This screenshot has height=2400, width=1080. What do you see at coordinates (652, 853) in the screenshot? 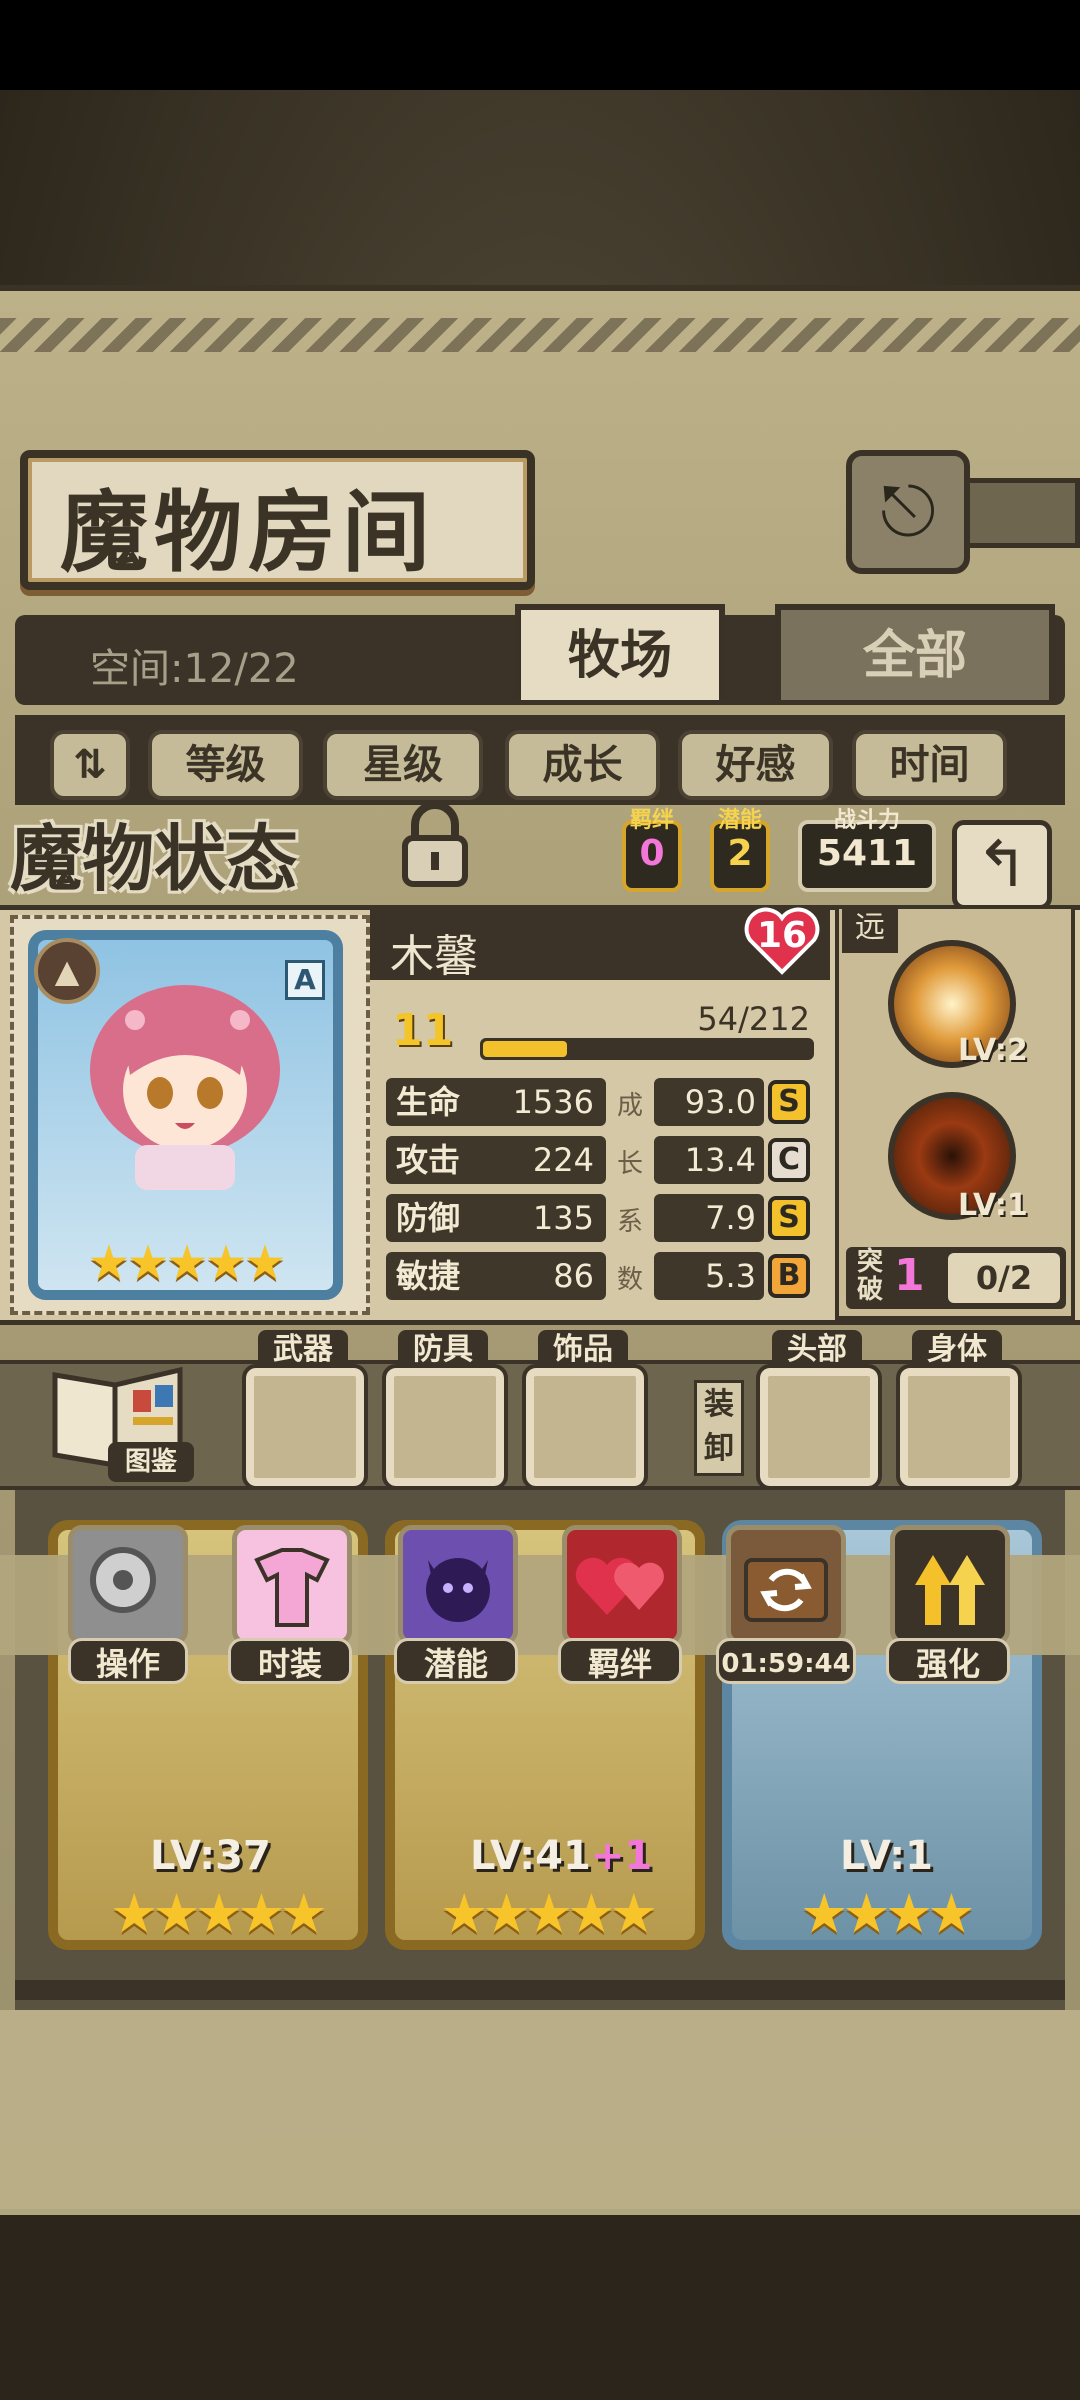
I see `bond-value: 0` at bounding box center [652, 853].